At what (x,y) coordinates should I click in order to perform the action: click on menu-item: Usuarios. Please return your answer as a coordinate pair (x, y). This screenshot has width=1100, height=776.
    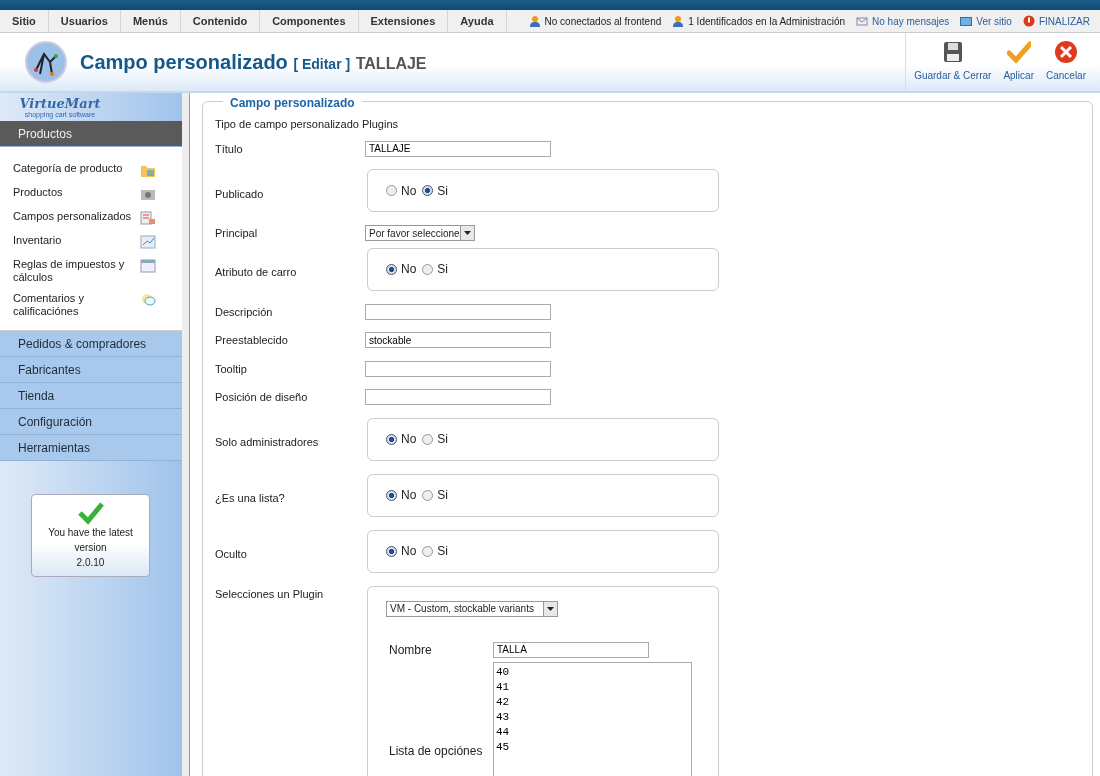
    Looking at the image, I should click on (84, 21).